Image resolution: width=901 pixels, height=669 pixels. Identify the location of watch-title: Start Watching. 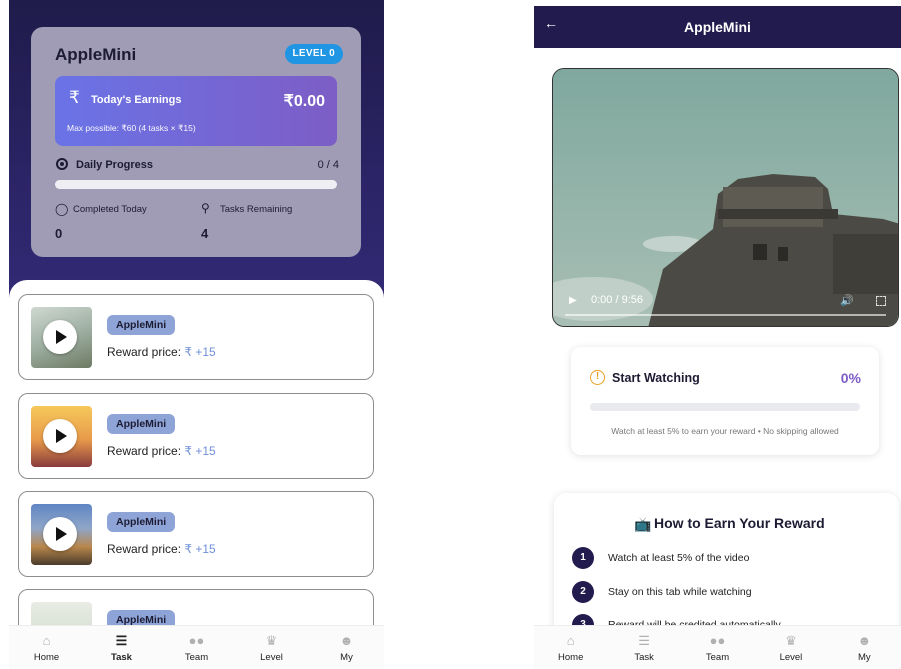
(656, 378).